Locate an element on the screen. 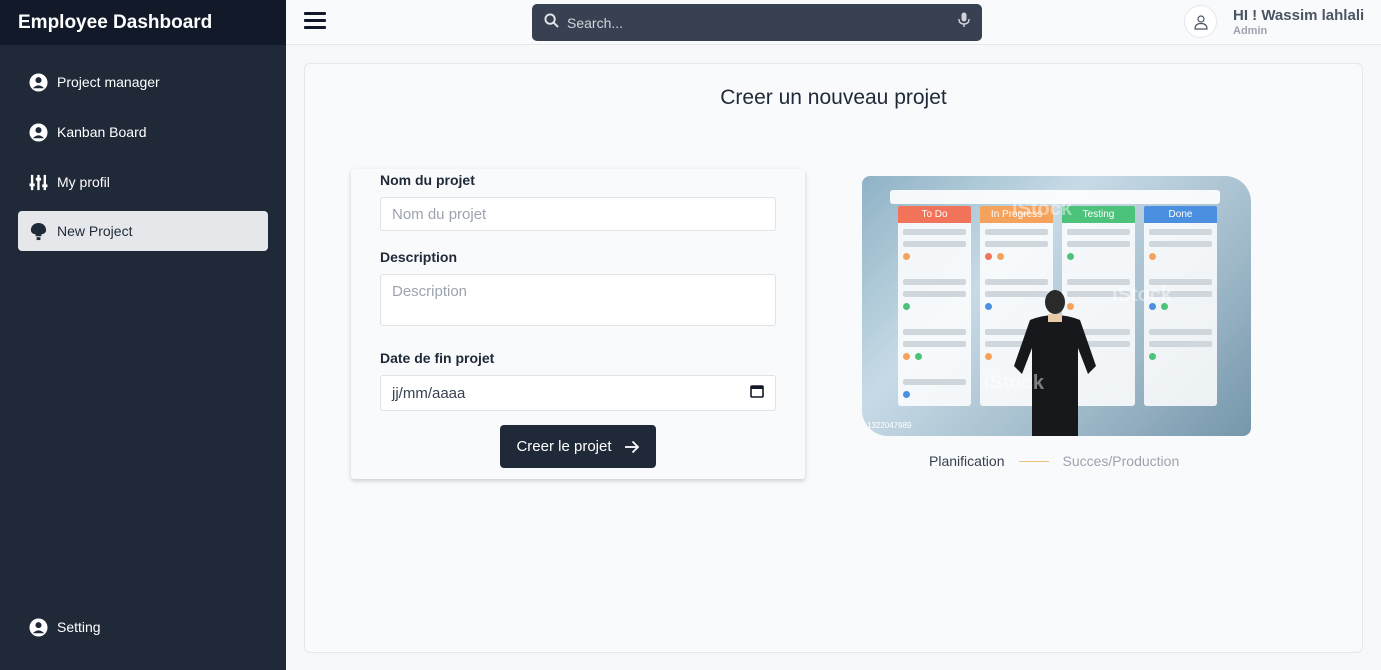  column-header: To Do is located at coordinates (934, 214).